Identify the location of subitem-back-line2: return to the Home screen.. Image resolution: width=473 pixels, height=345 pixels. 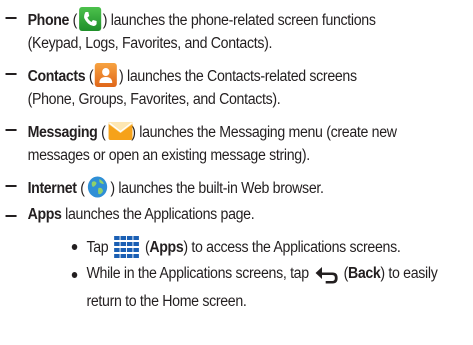
(166, 301).